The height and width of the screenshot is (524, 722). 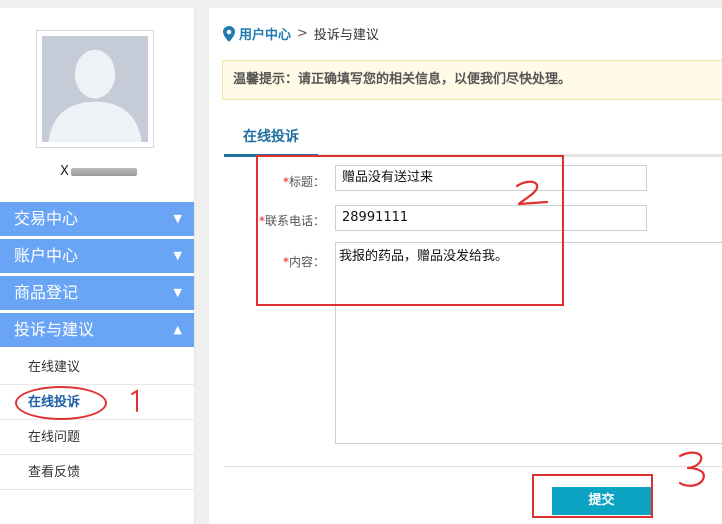 I want to click on menu-item-product-registration: 商品登记 ▼, so click(x=97, y=293).